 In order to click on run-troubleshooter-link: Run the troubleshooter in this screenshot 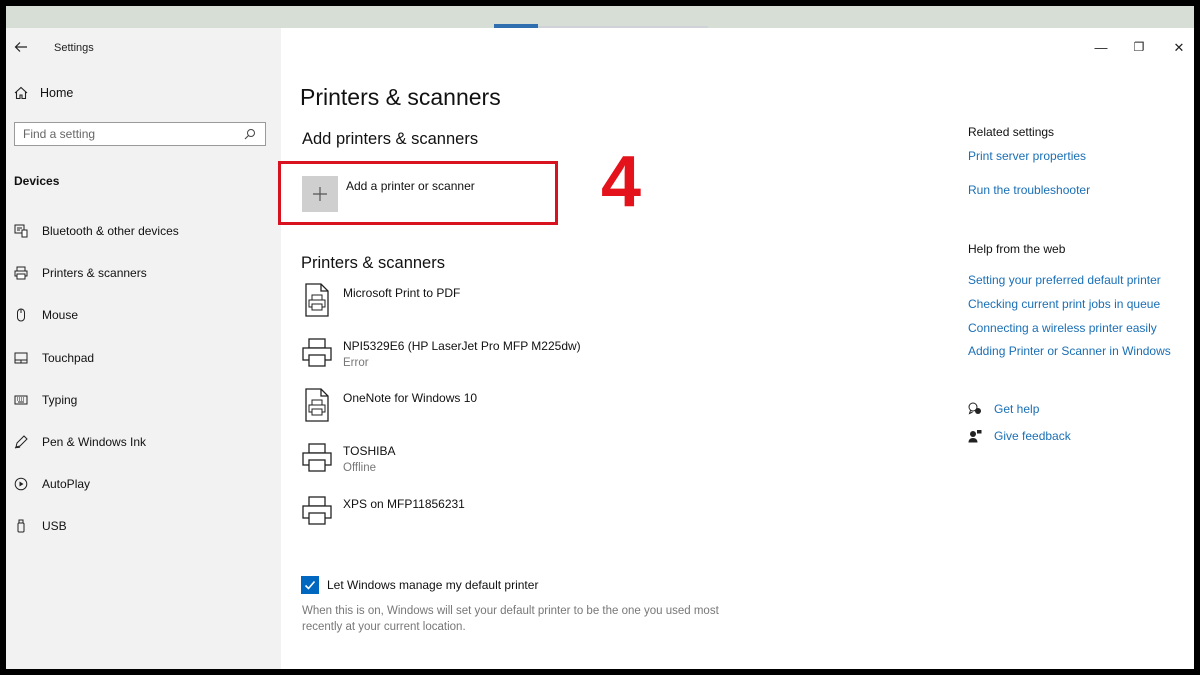, I will do `click(1029, 190)`.